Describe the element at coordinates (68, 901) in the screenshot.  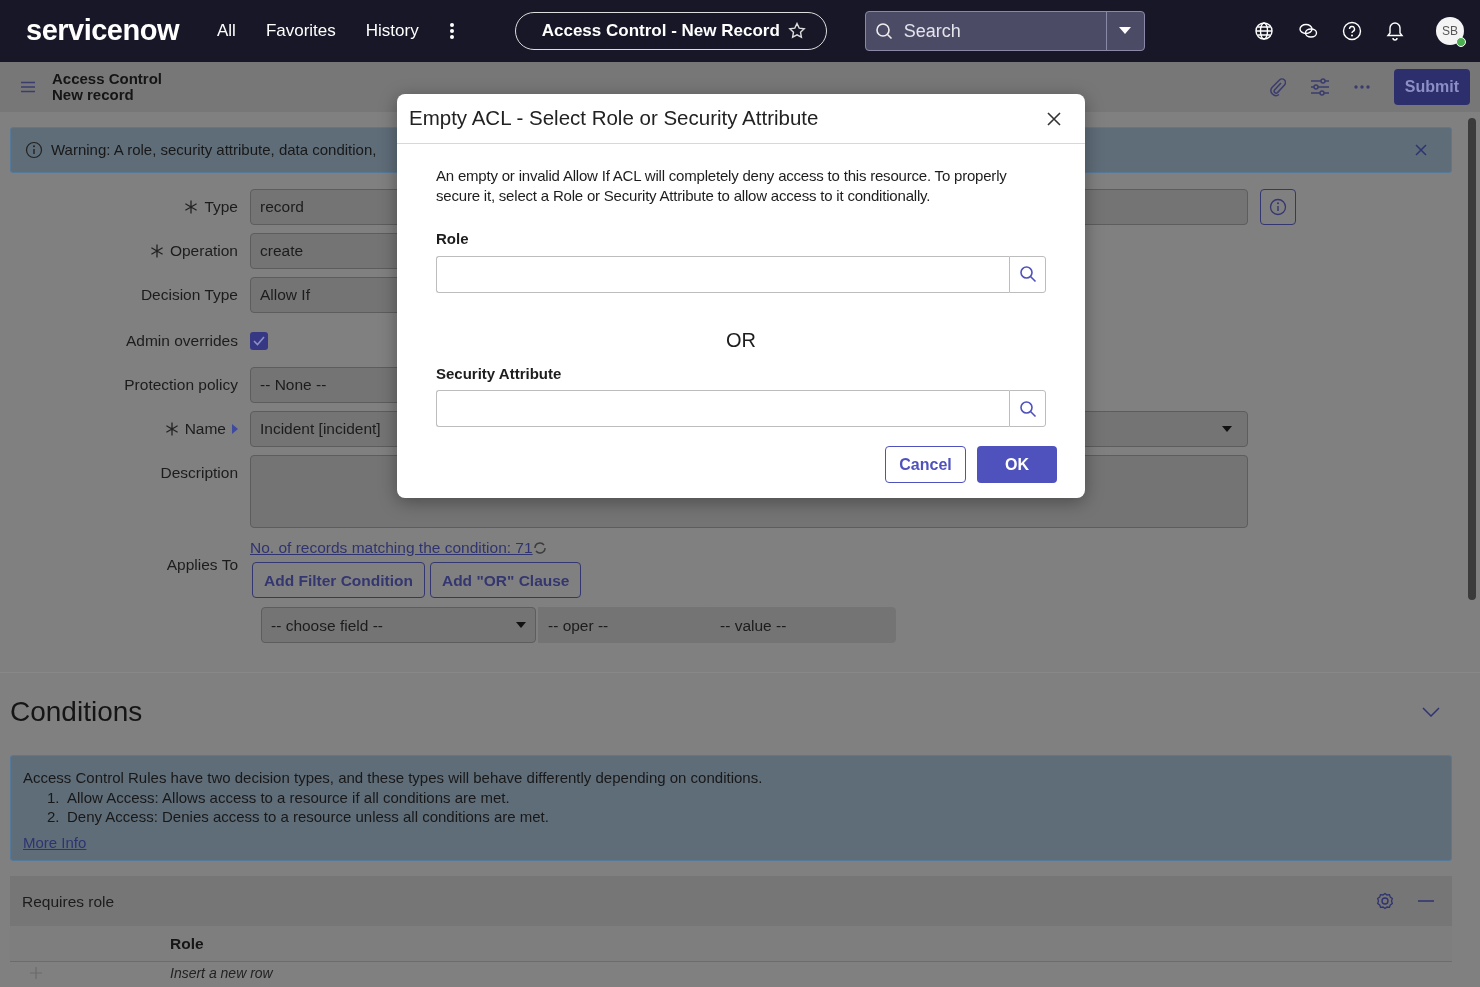
I see `panel-title: Requires role` at that location.